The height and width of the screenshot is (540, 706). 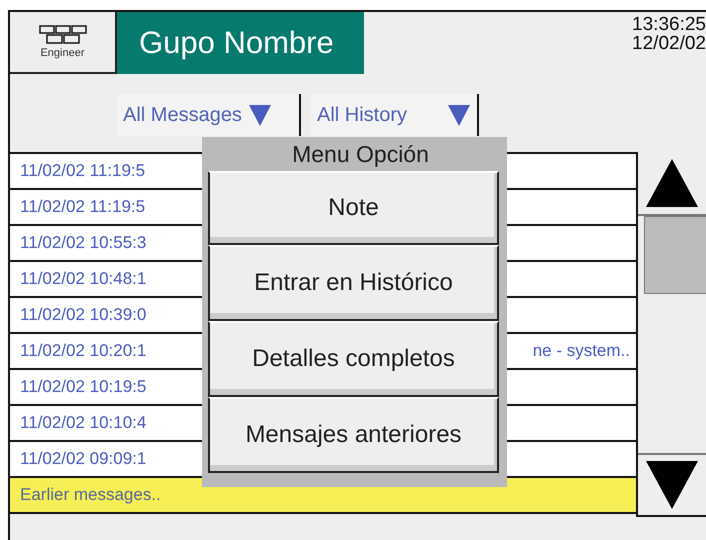 I want to click on clock-date: 12/02/02, so click(x=669, y=43).